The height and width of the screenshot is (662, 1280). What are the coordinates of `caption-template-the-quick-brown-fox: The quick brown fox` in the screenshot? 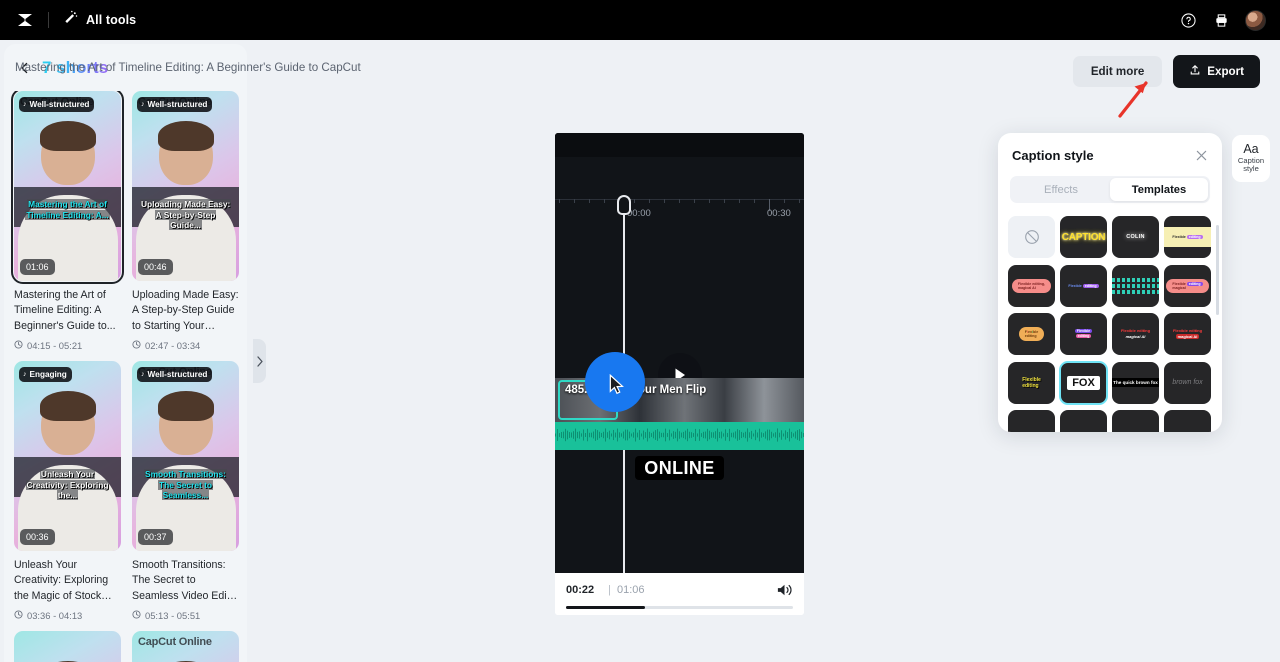 It's located at (1135, 382).